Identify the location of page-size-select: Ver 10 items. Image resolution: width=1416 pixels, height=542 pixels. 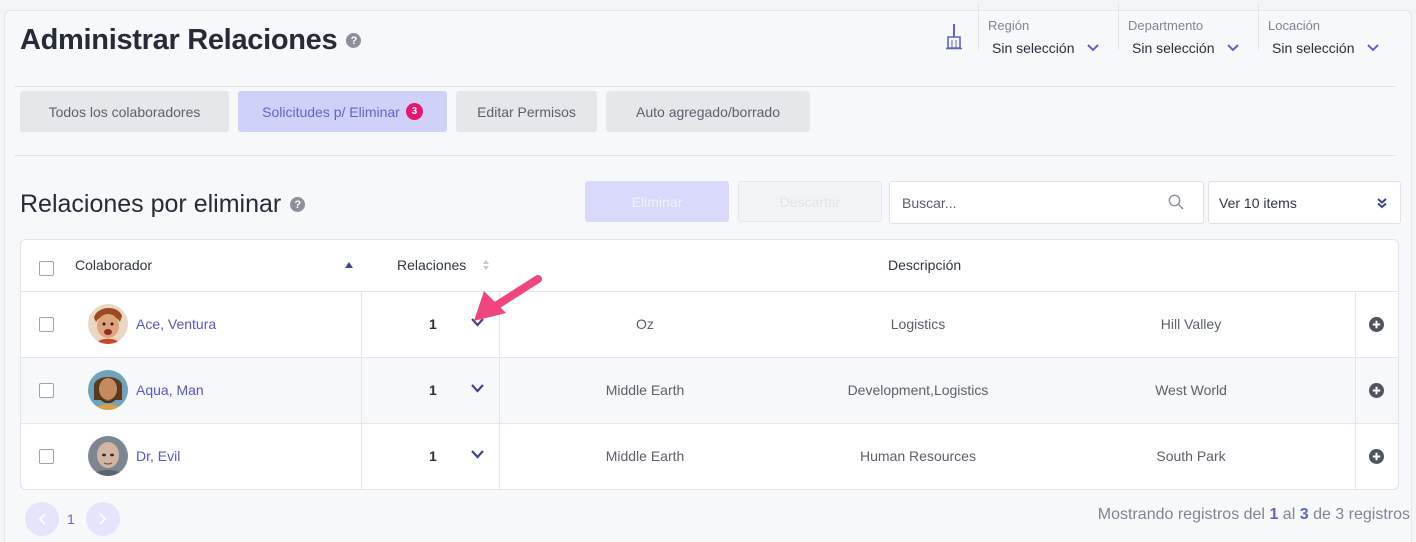
(1304, 202).